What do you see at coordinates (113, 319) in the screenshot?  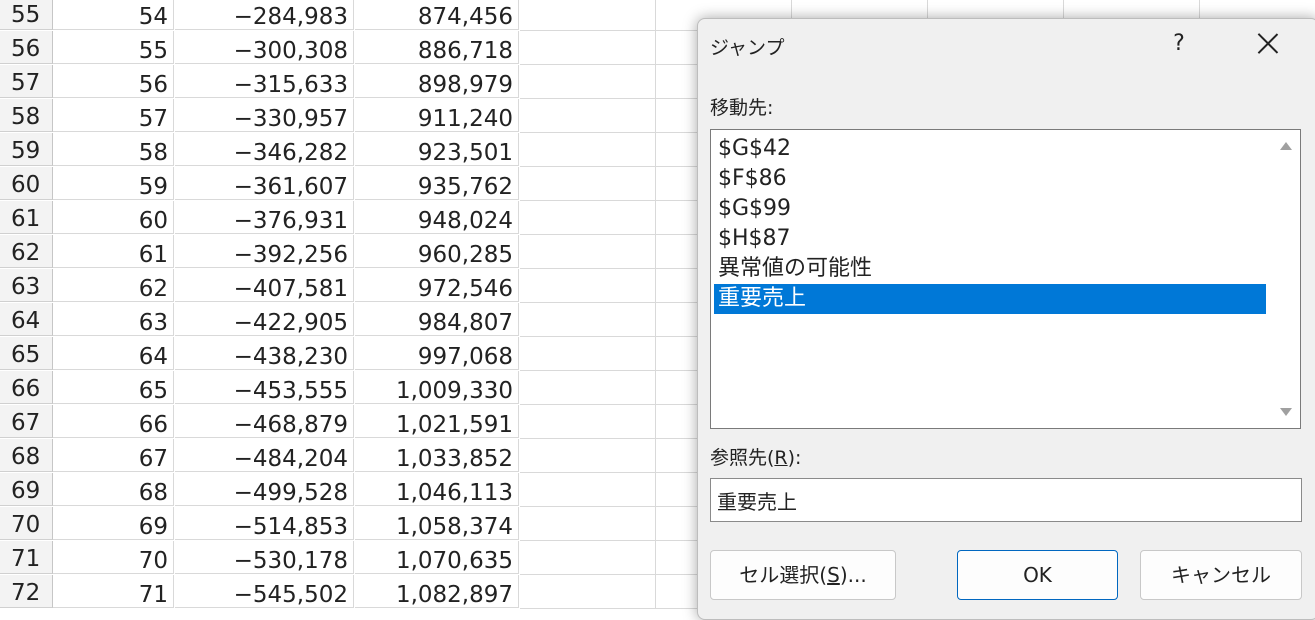 I see `cell-col-b: 63` at bounding box center [113, 319].